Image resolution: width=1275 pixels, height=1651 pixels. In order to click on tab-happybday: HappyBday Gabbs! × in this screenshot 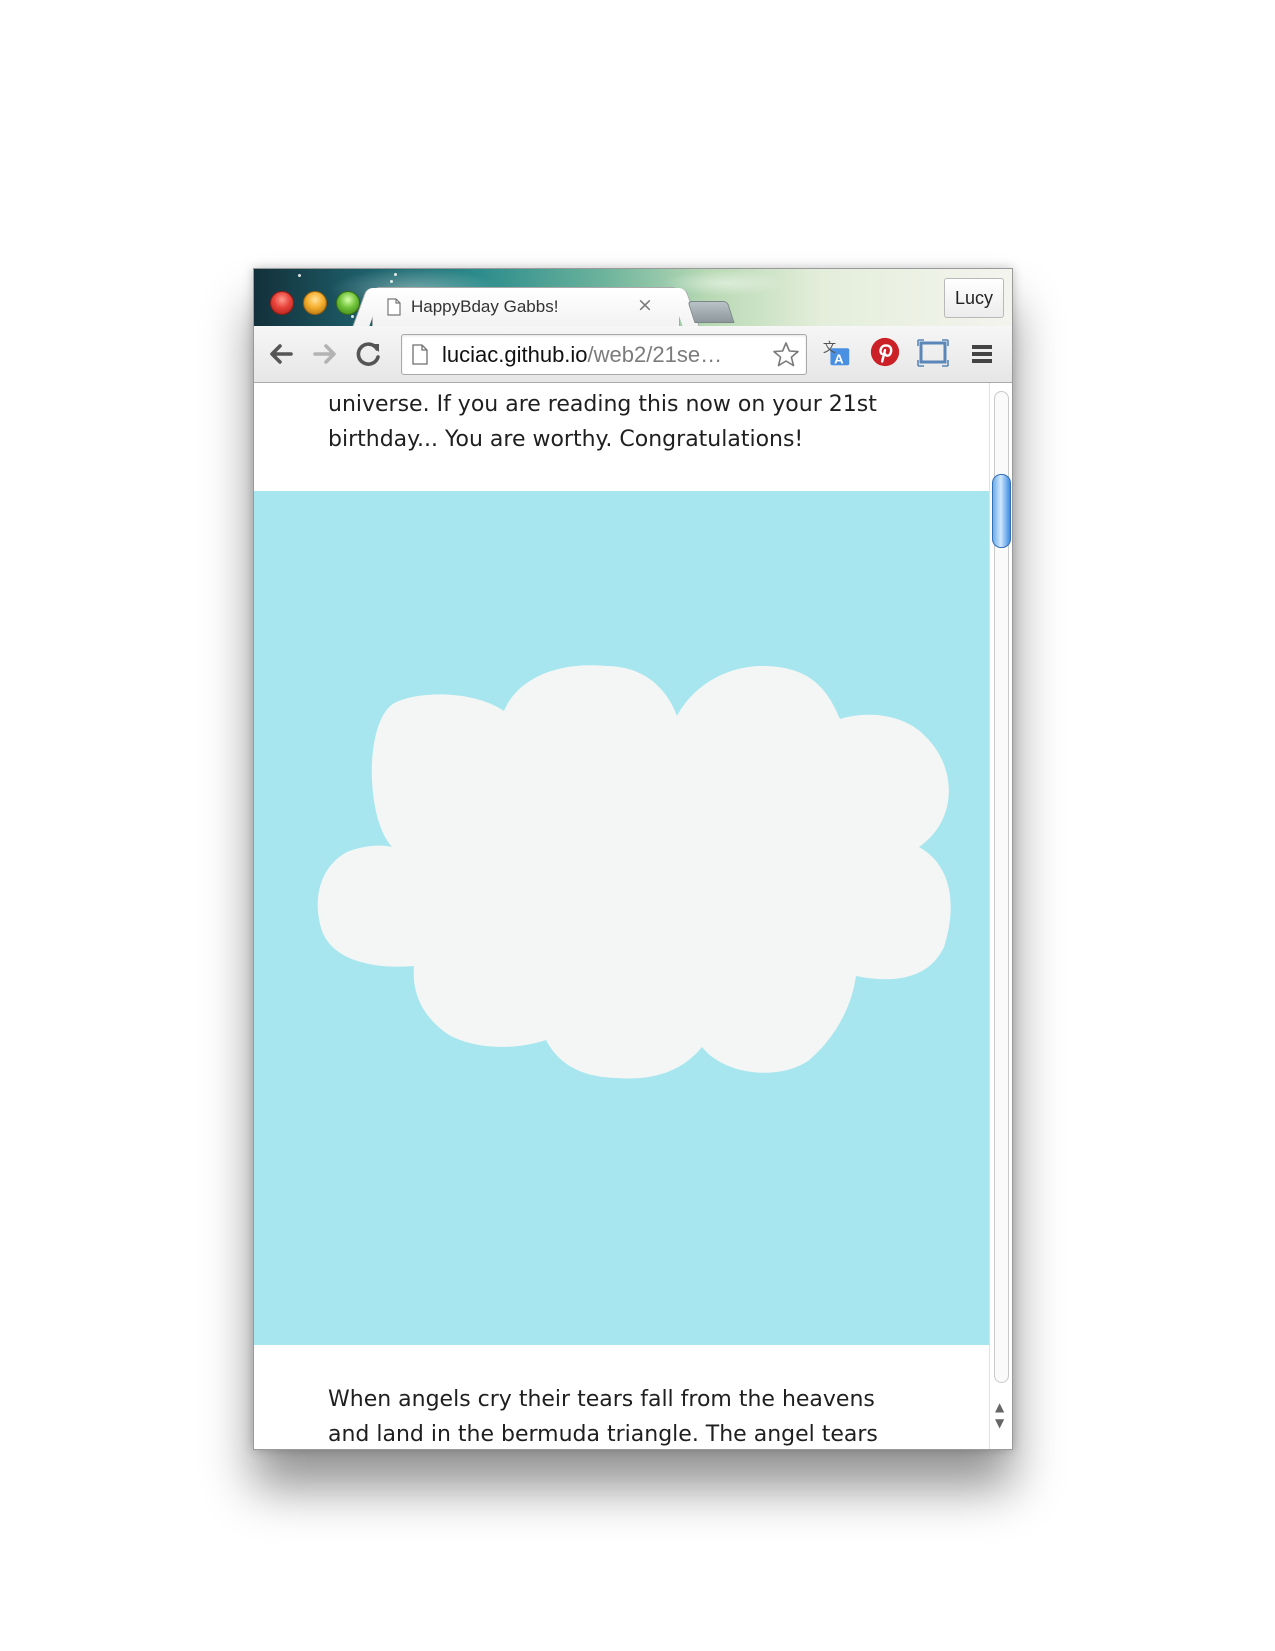, I will do `click(526, 306)`.